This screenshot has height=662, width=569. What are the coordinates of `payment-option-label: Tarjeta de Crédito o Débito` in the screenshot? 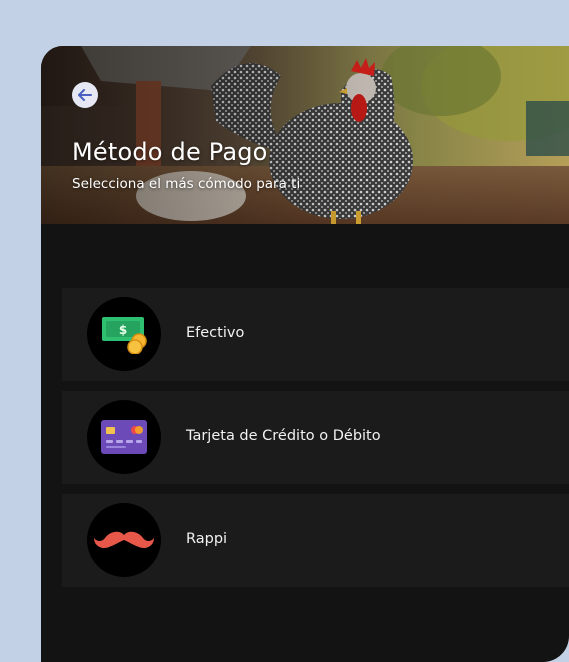 It's located at (283, 436).